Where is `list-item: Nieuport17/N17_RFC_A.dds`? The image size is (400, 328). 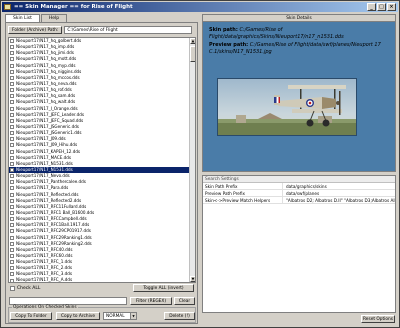
list-item: Nieuport17/N17_RFC_A.dds is located at coordinates (102, 280).